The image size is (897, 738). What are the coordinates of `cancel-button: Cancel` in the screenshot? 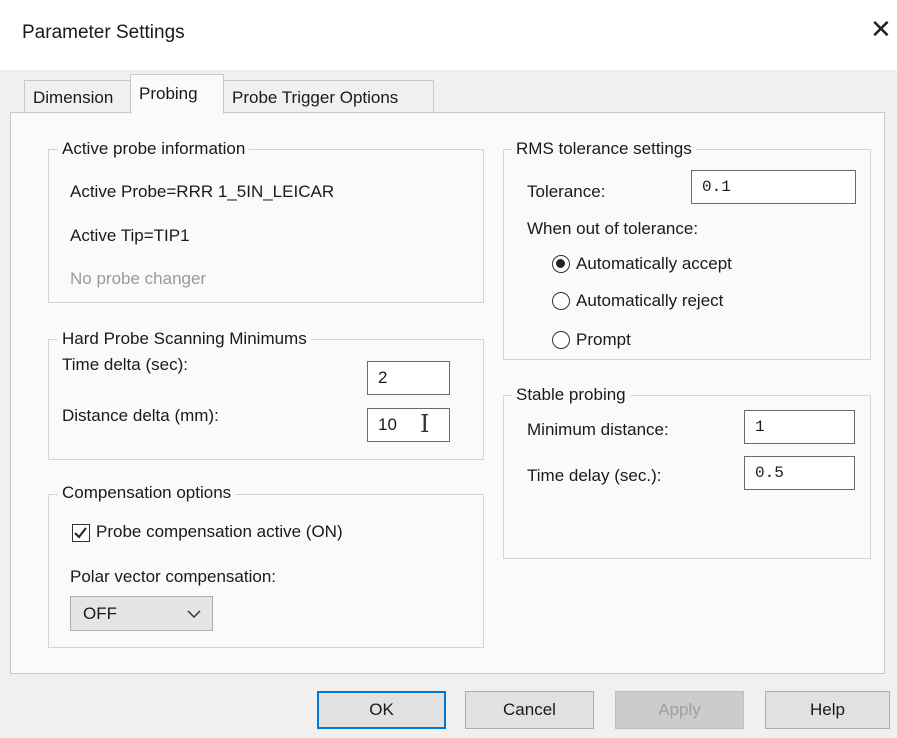 It's located at (529, 710).